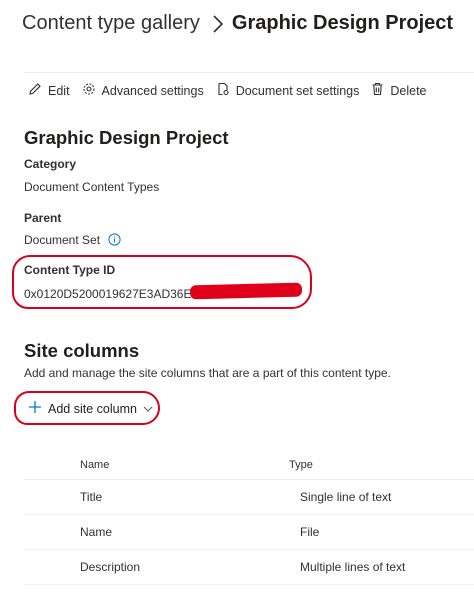 Image resolution: width=474 pixels, height=596 pixels. Describe the element at coordinates (62, 240) in the screenshot. I see `parent-value: Document Set` at that location.